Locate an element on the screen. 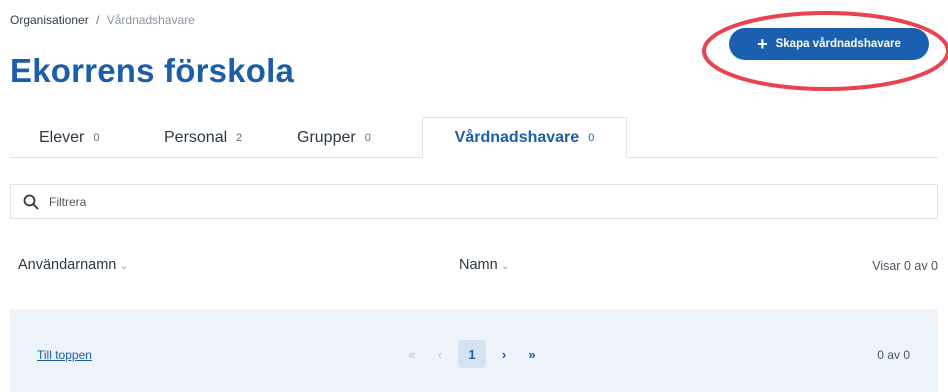 This screenshot has height=392, width=948. page-title: Ekorrens förskola is located at coordinates (152, 70).